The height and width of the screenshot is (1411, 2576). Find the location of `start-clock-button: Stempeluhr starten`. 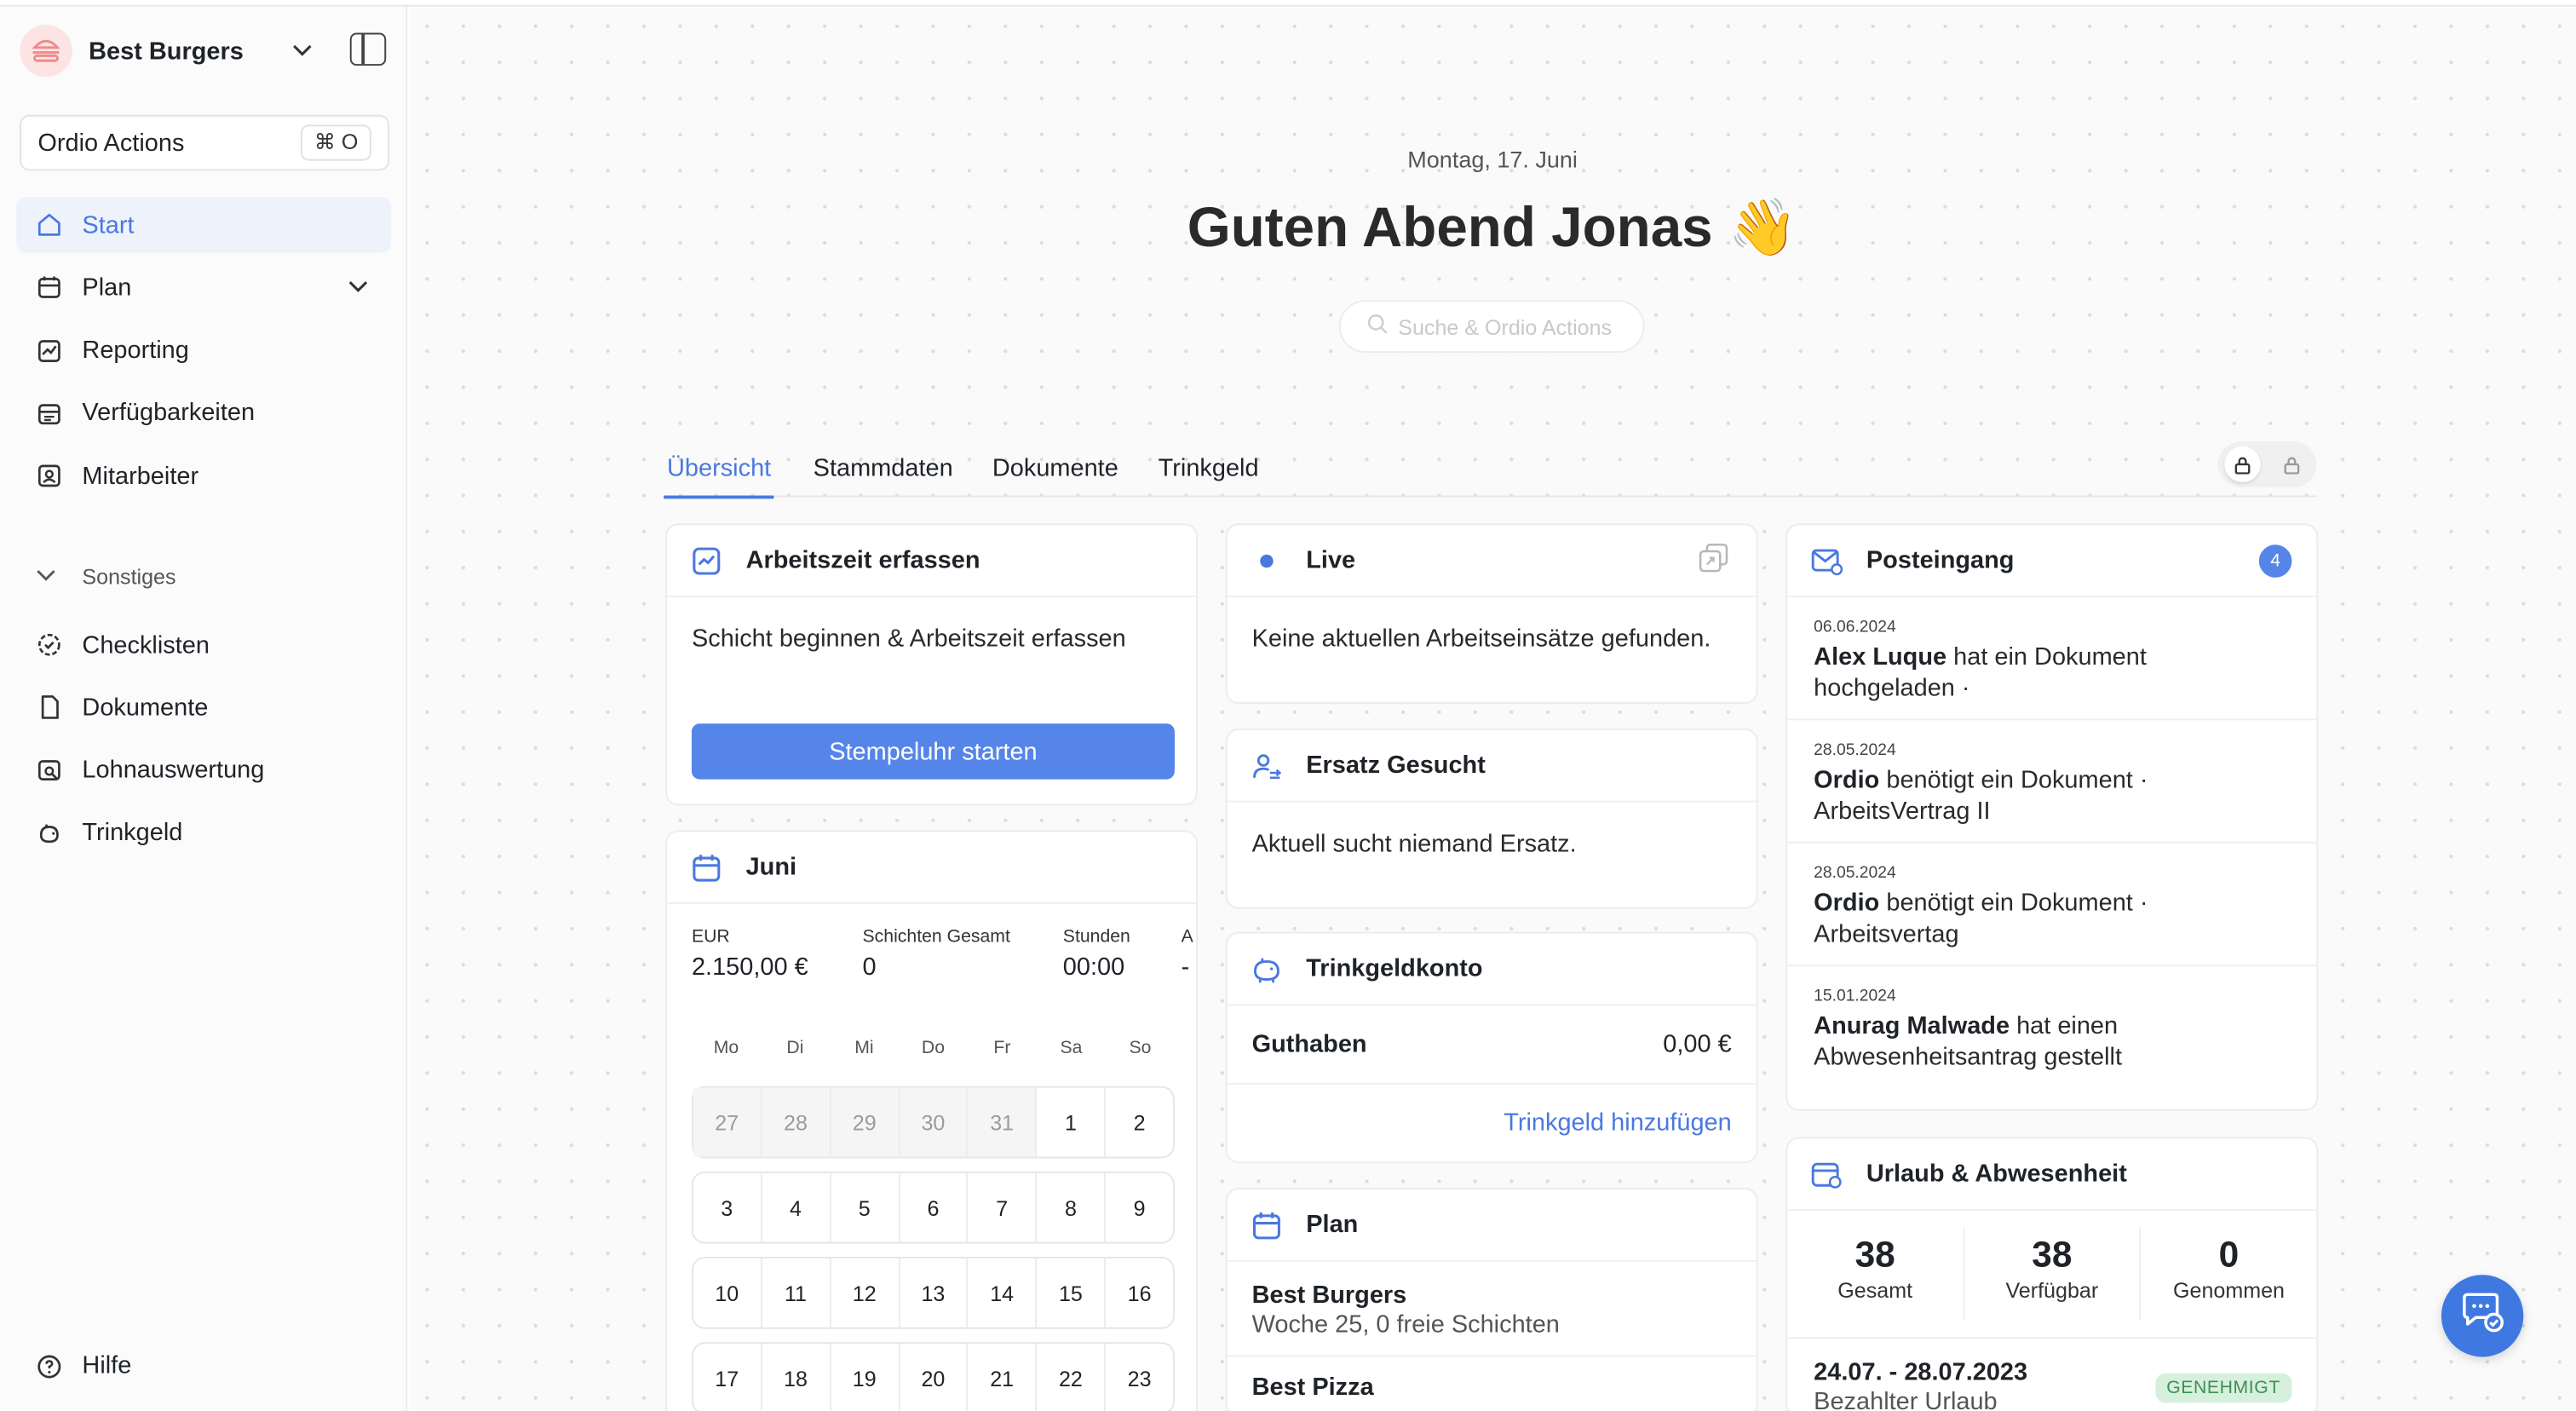

start-clock-button: Stempeluhr starten is located at coordinates (933, 751).